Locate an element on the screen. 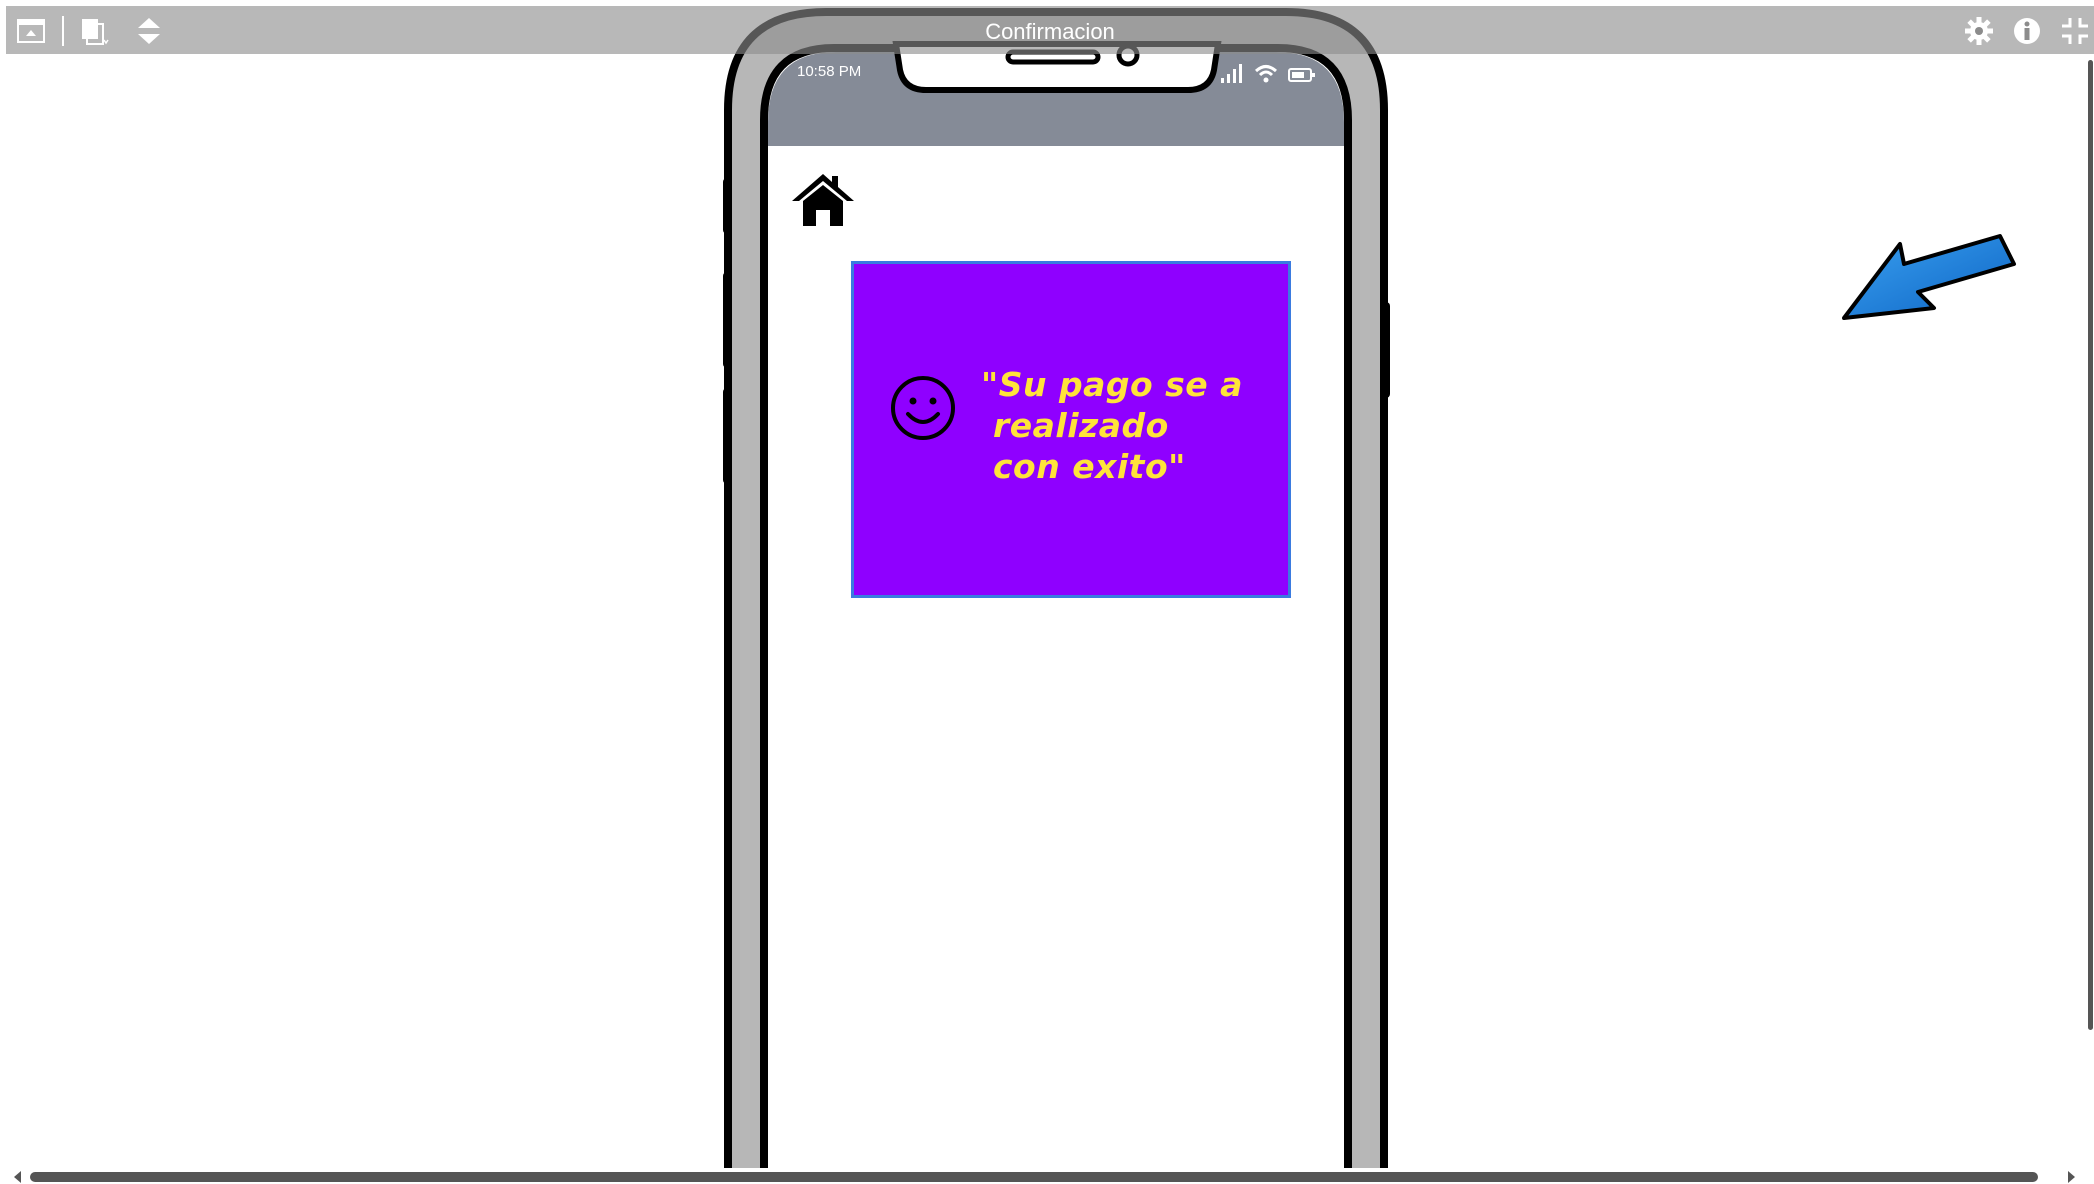 Image resolution: width=2094 pixels, height=1184 pixels. blue-arrow-icon is located at coordinates (1929, 277).